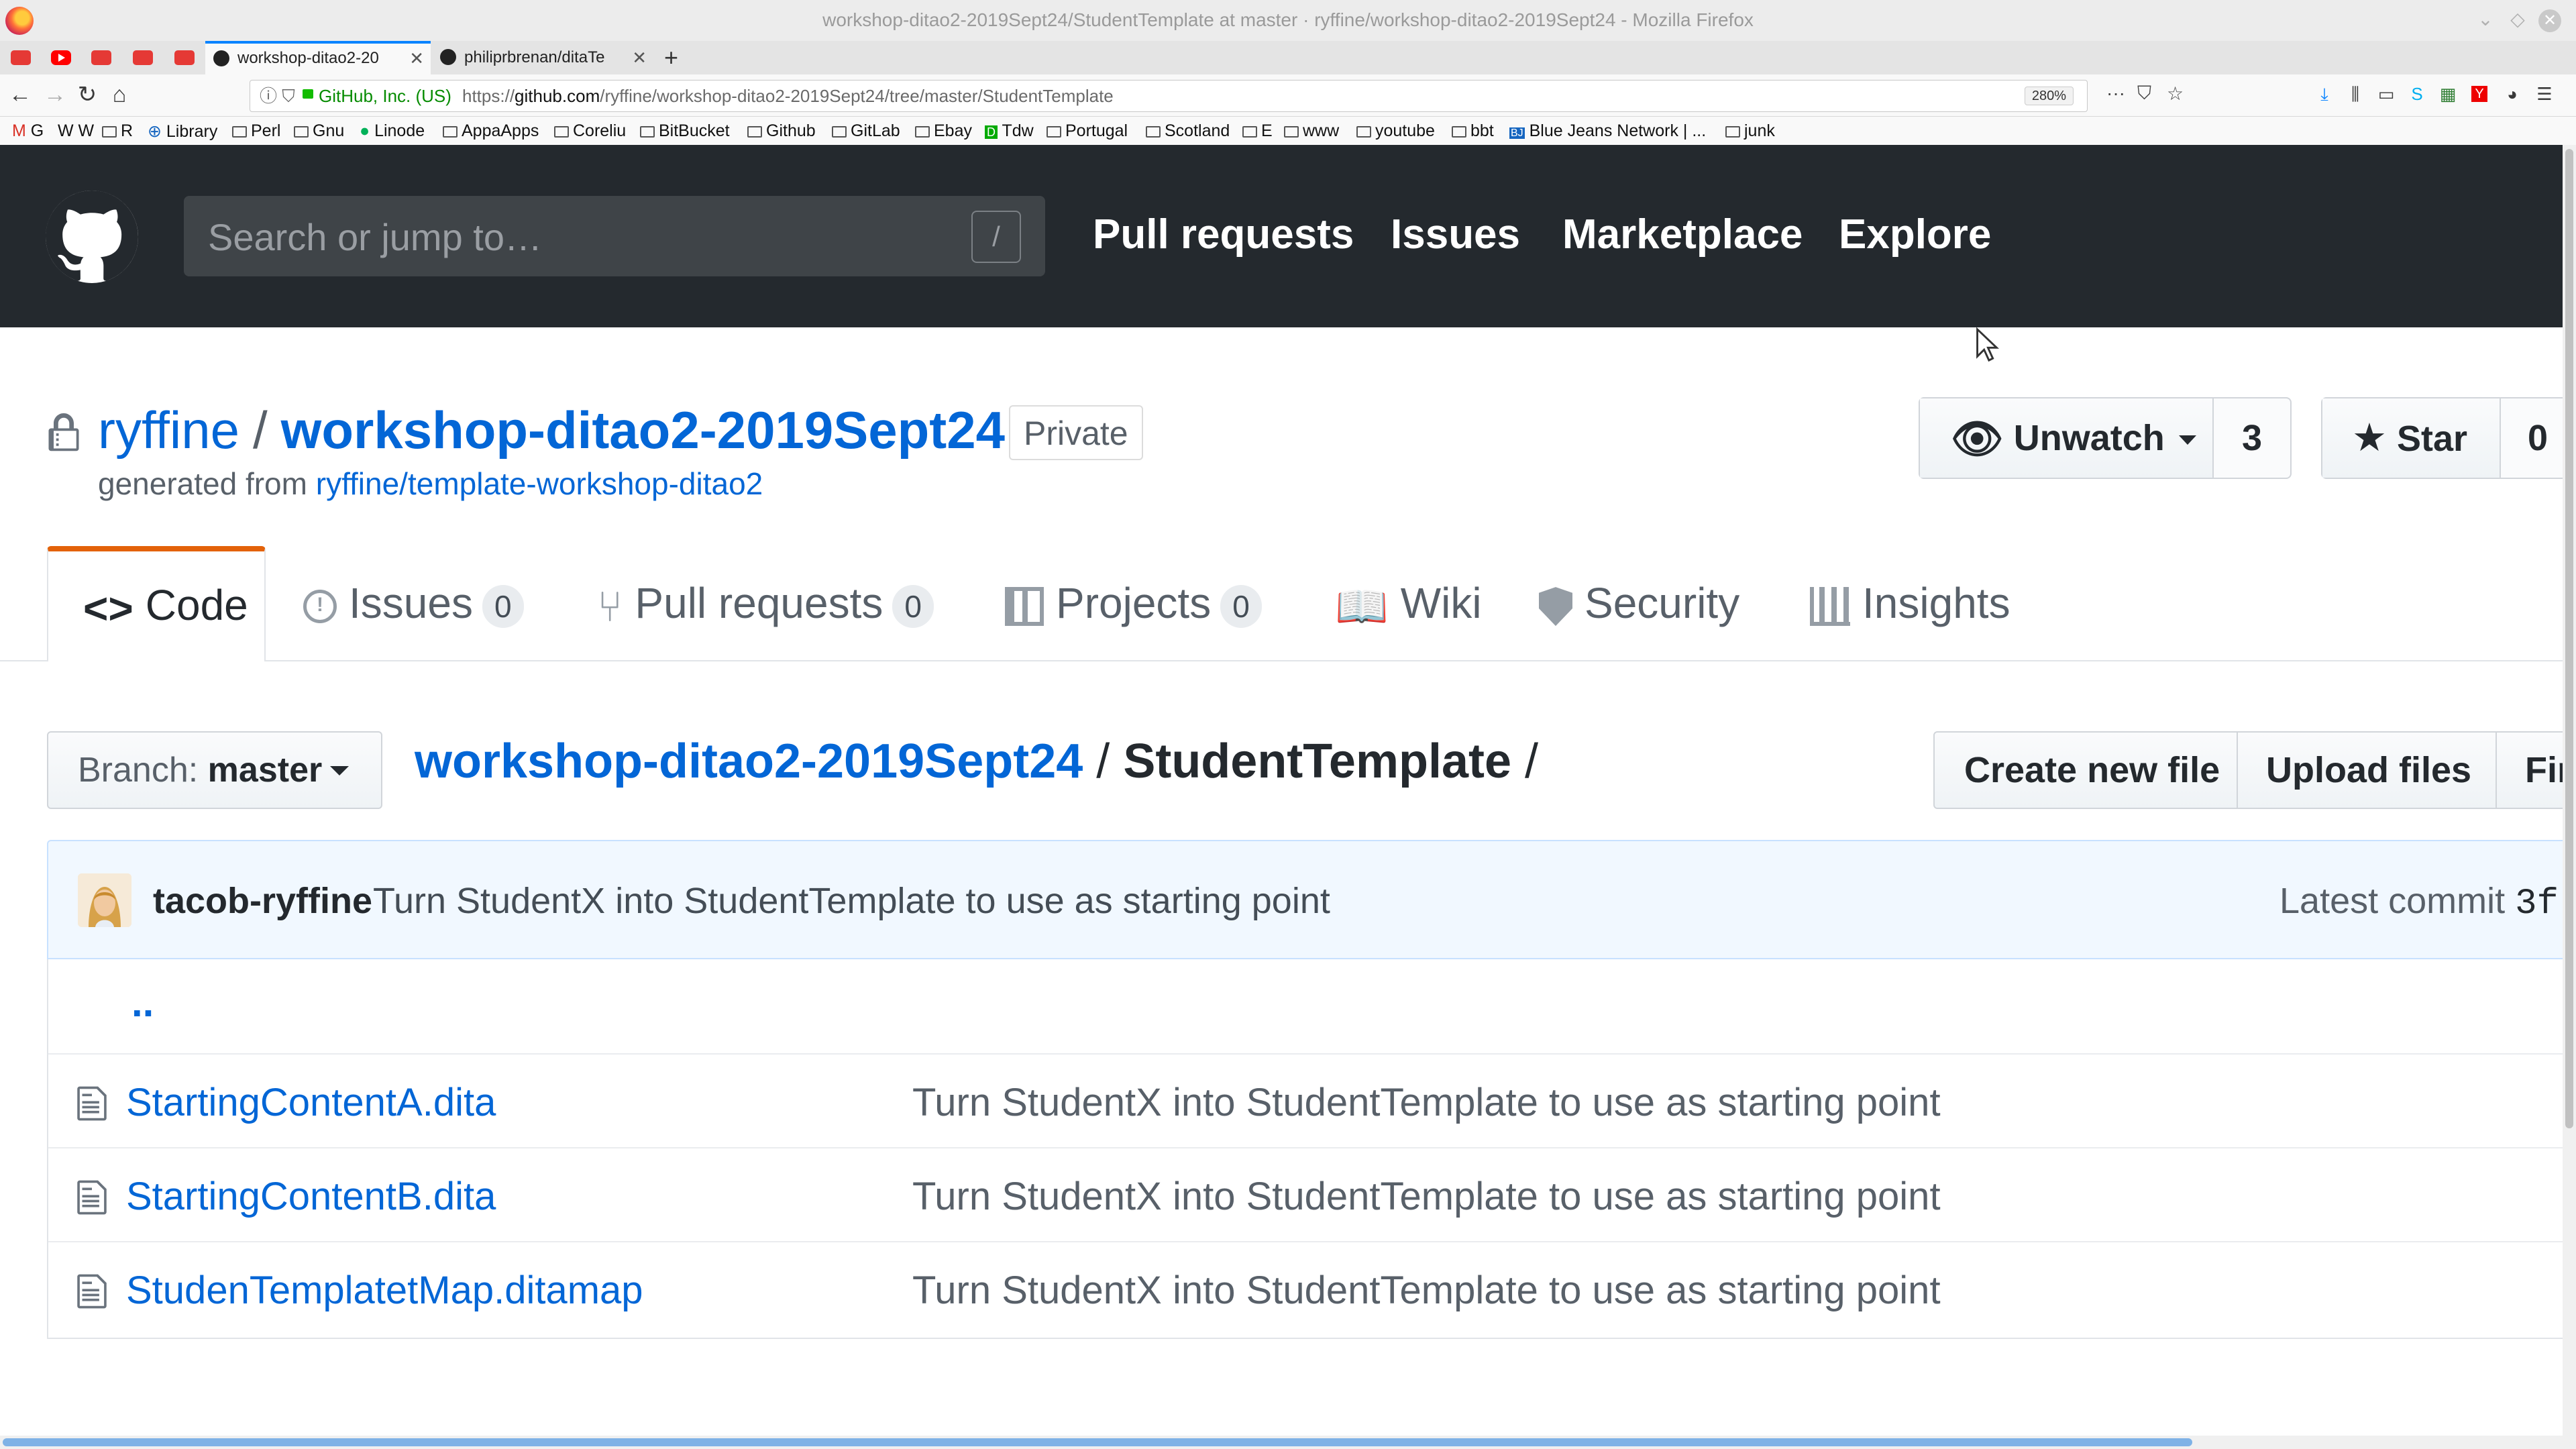 The image size is (2576, 1449). I want to click on extension-icon: ◕, so click(2512, 94).